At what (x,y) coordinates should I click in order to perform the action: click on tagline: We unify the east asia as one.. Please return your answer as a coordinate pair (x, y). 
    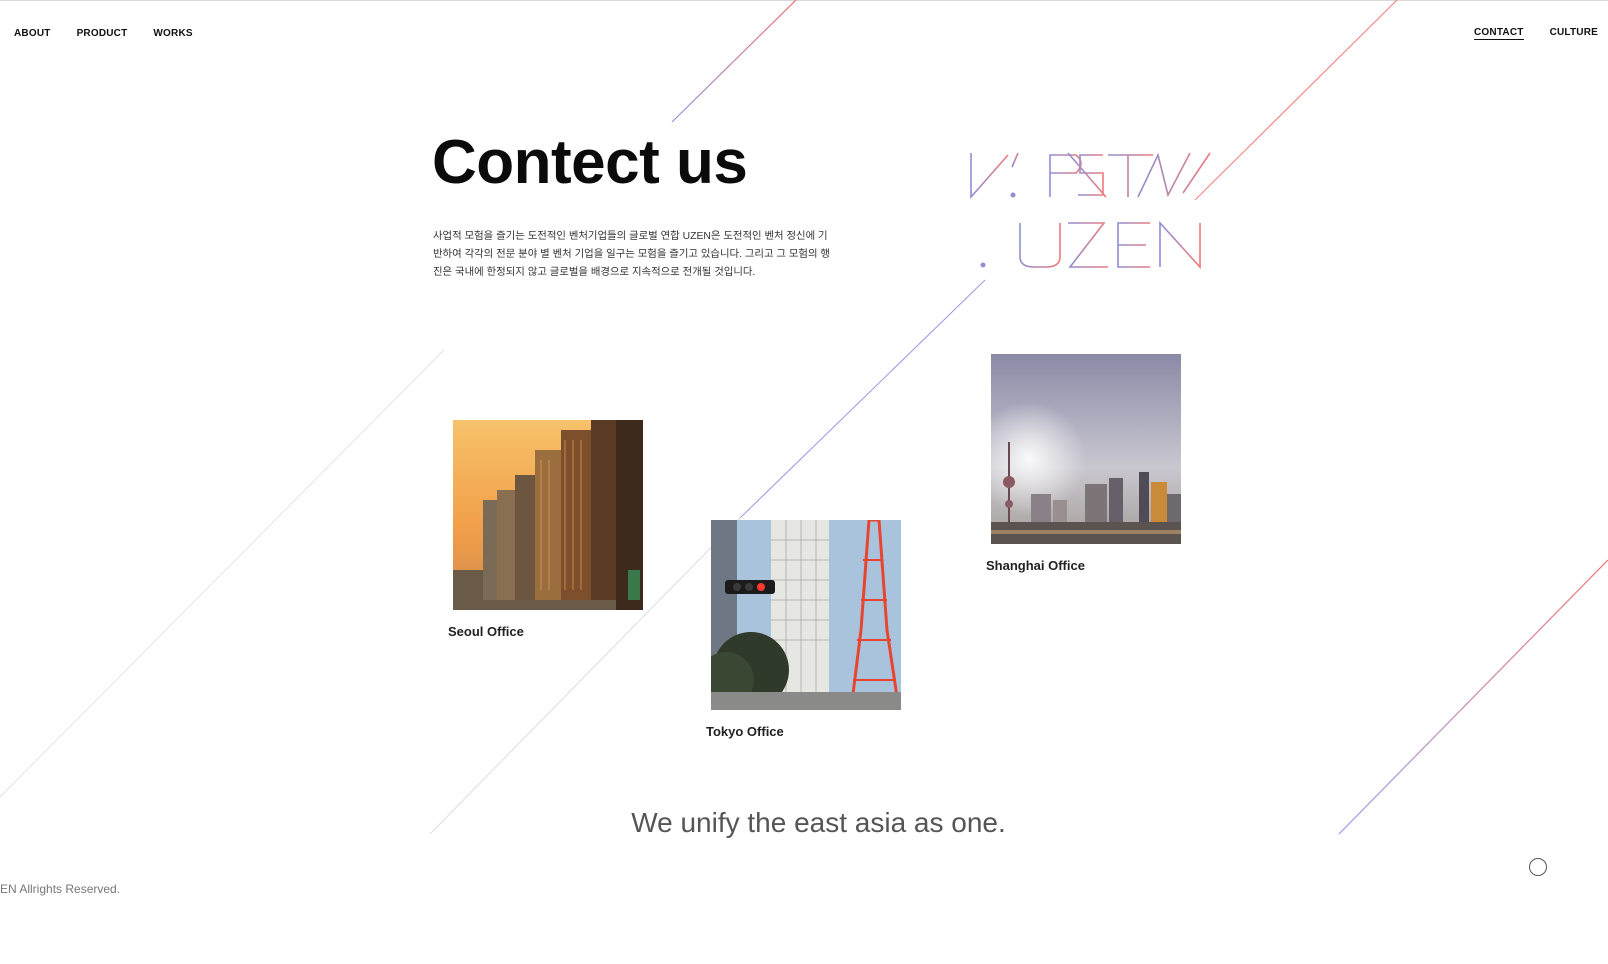
    Looking at the image, I should click on (818, 822).